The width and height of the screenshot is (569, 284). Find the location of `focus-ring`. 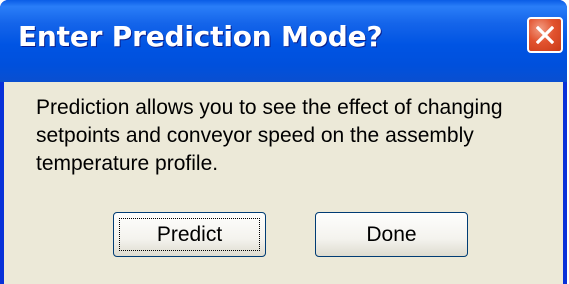

focus-ring is located at coordinates (189, 234).